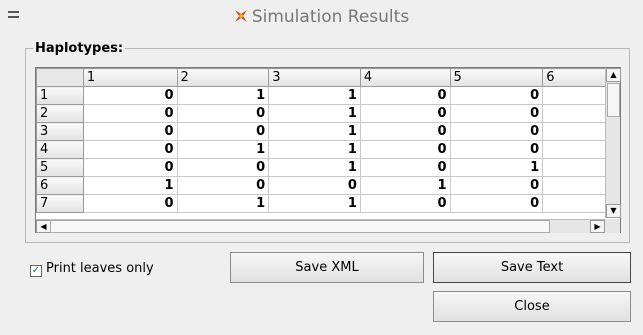 This screenshot has width=643, height=335. I want to click on table-row: 300100, so click(328, 131).